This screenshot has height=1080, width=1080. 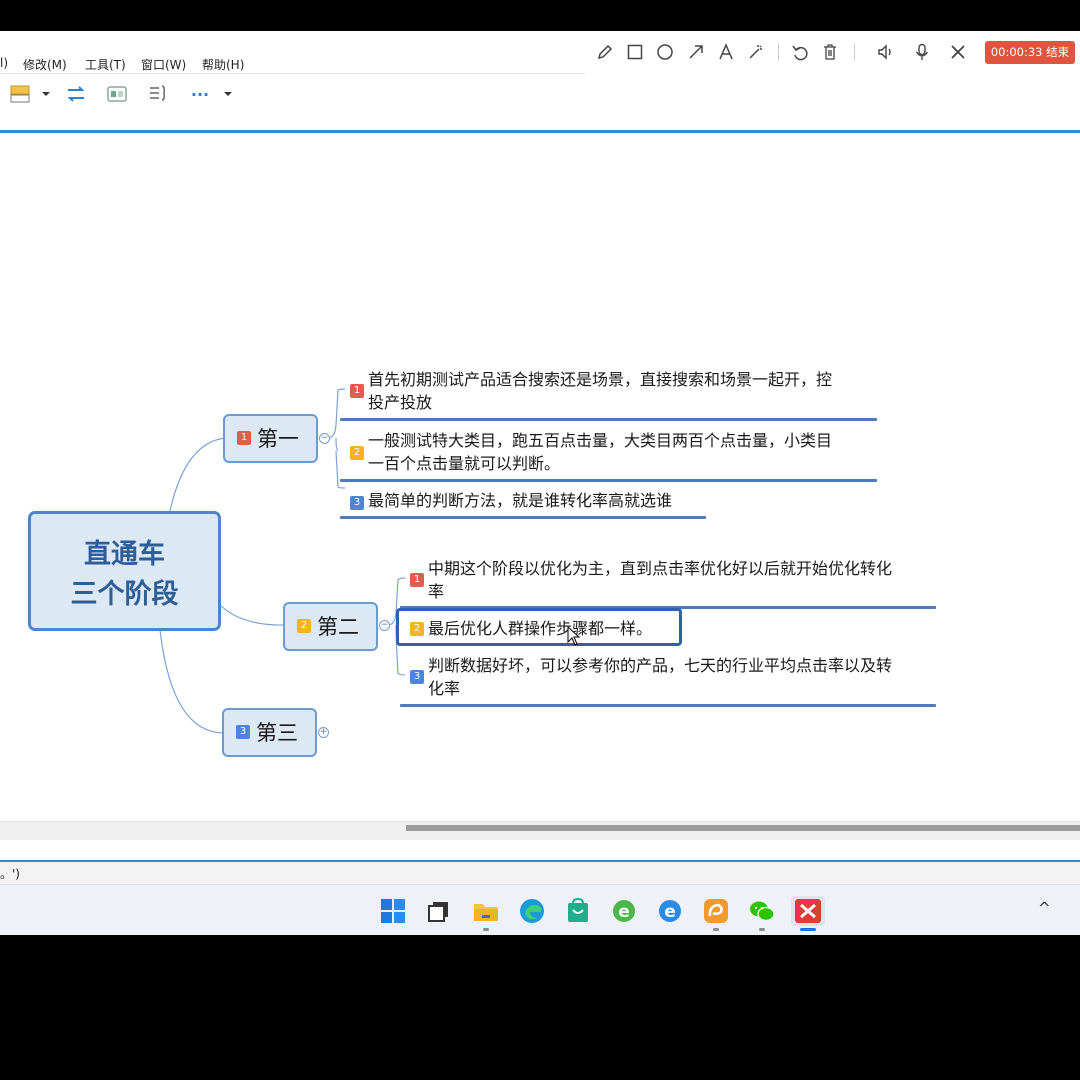 I want to click on text-icon, so click(x=726, y=52).